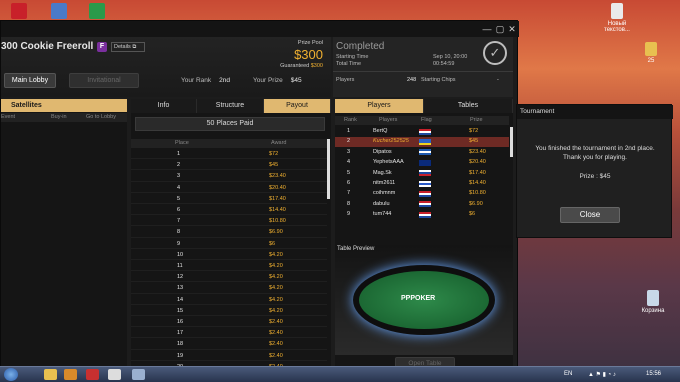 The width and height of the screenshot is (680, 382). I want to click on prize-pool-label: Prize Pool, so click(310, 43).